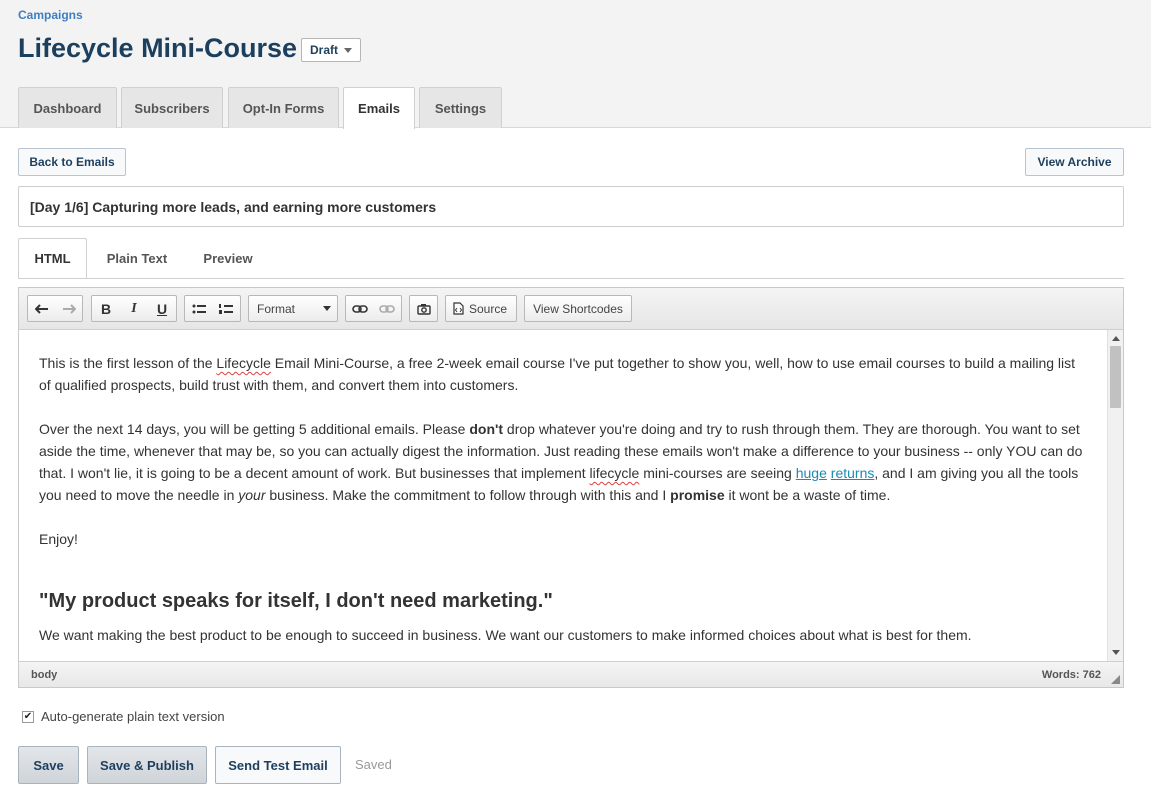 Image resolution: width=1151 pixels, height=794 pixels. I want to click on source-button: Source, so click(481, 308).